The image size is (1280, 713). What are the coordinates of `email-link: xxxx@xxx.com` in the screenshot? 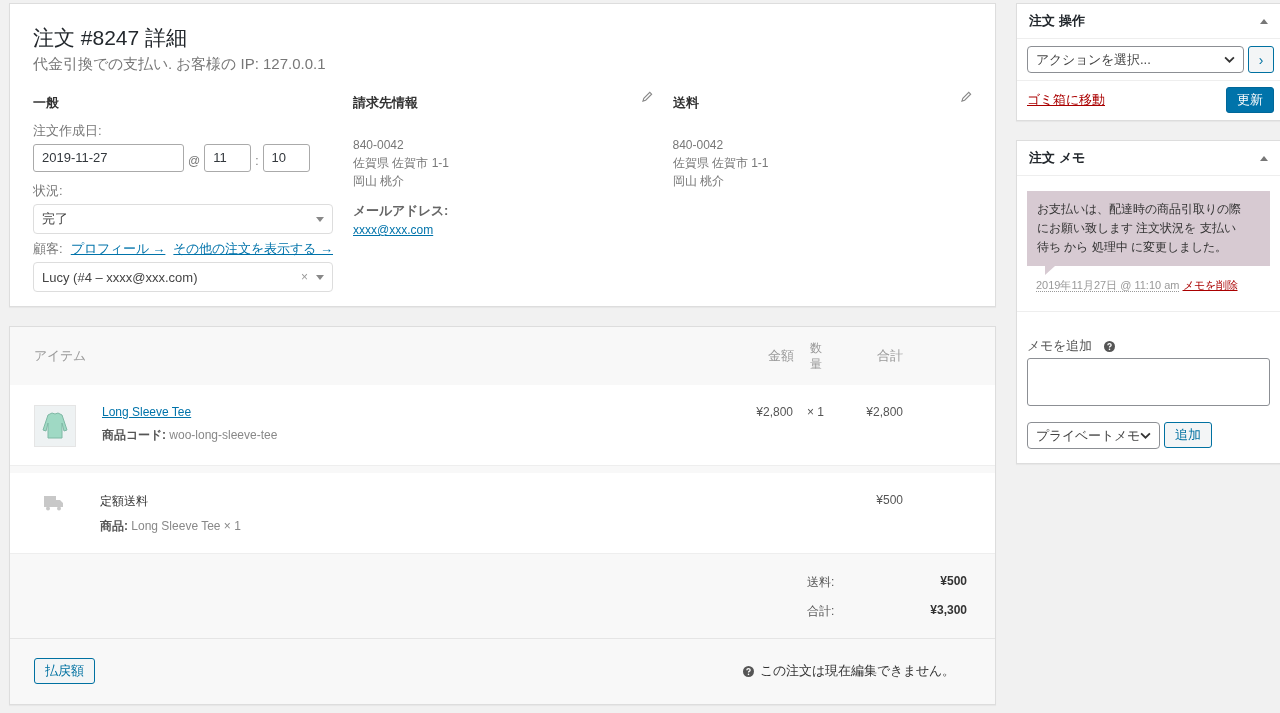 It's located at (393, 230).